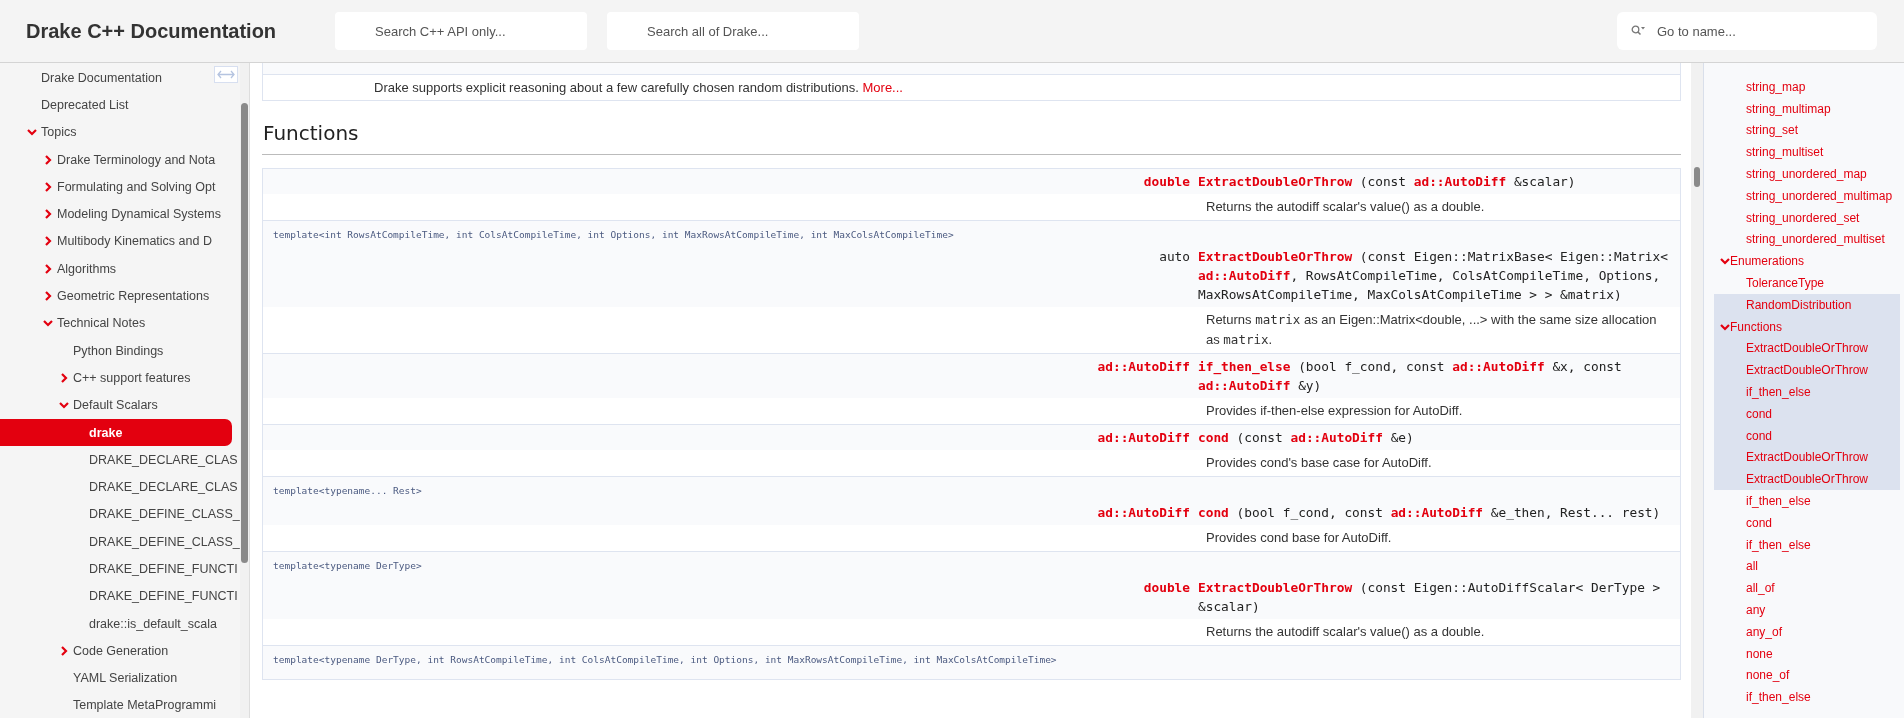  Describe the element at coordinates (119, 323) in the screenshot. I see `sidebar-item: Technical Notes` at that location.